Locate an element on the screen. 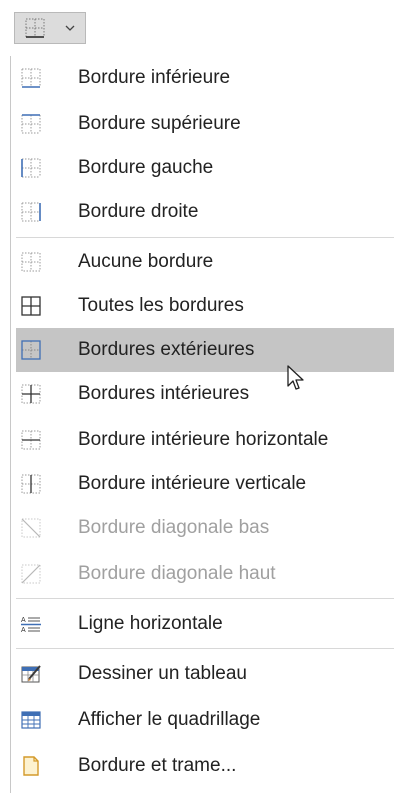  top-border-icon is located at coordinates (31, 124).